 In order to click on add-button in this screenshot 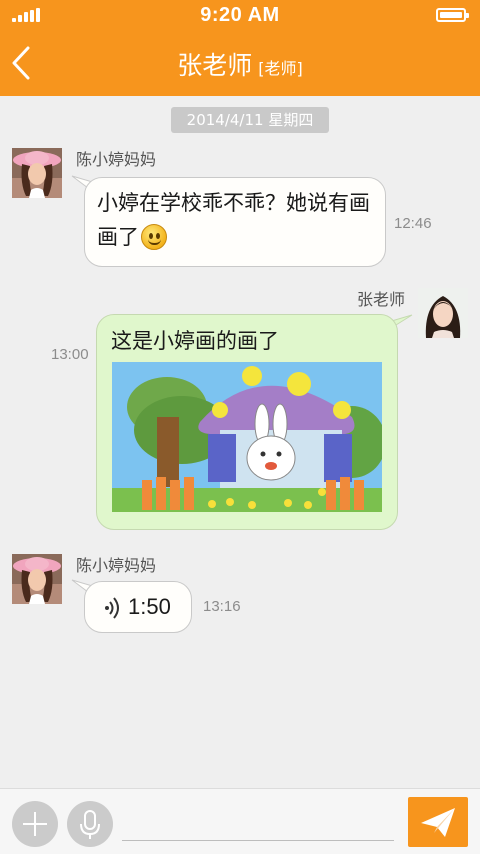, I will do `click(35, 824)`.